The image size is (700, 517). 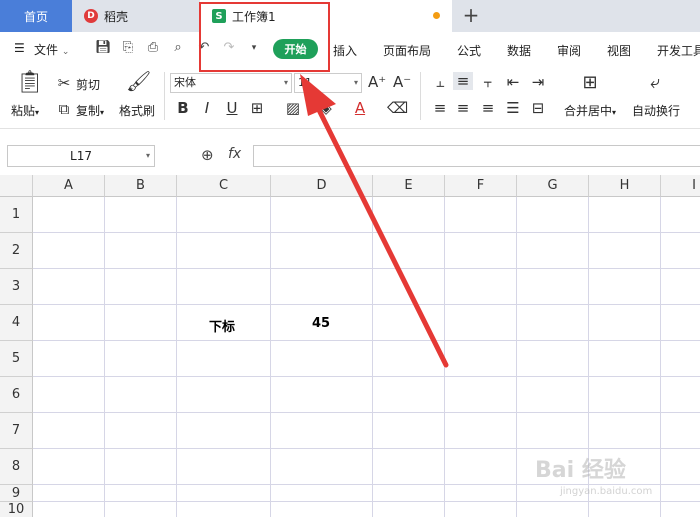 What do you see at coordinates (103, 48) in the screenshot?
I see `save-icon: 💾︎` at bounding box center [103, 48].